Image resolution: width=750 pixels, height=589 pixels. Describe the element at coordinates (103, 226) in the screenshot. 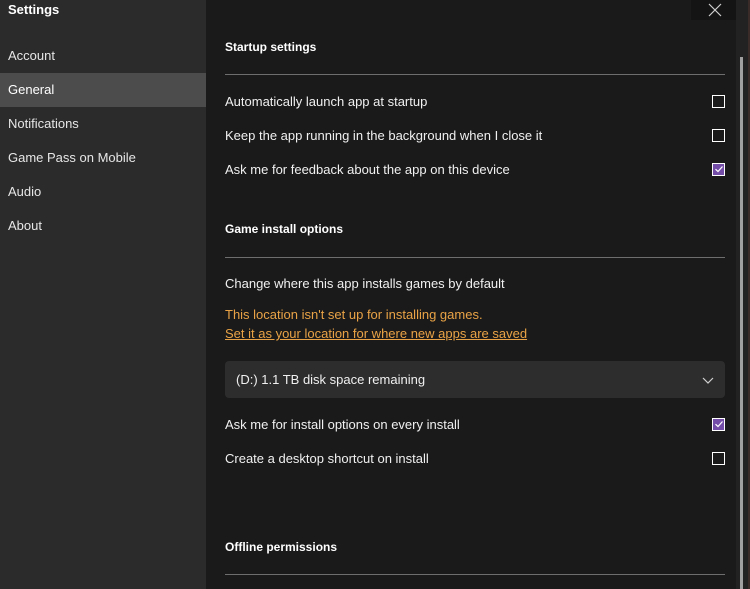

I see `sidebar-item-about: About` at that location.